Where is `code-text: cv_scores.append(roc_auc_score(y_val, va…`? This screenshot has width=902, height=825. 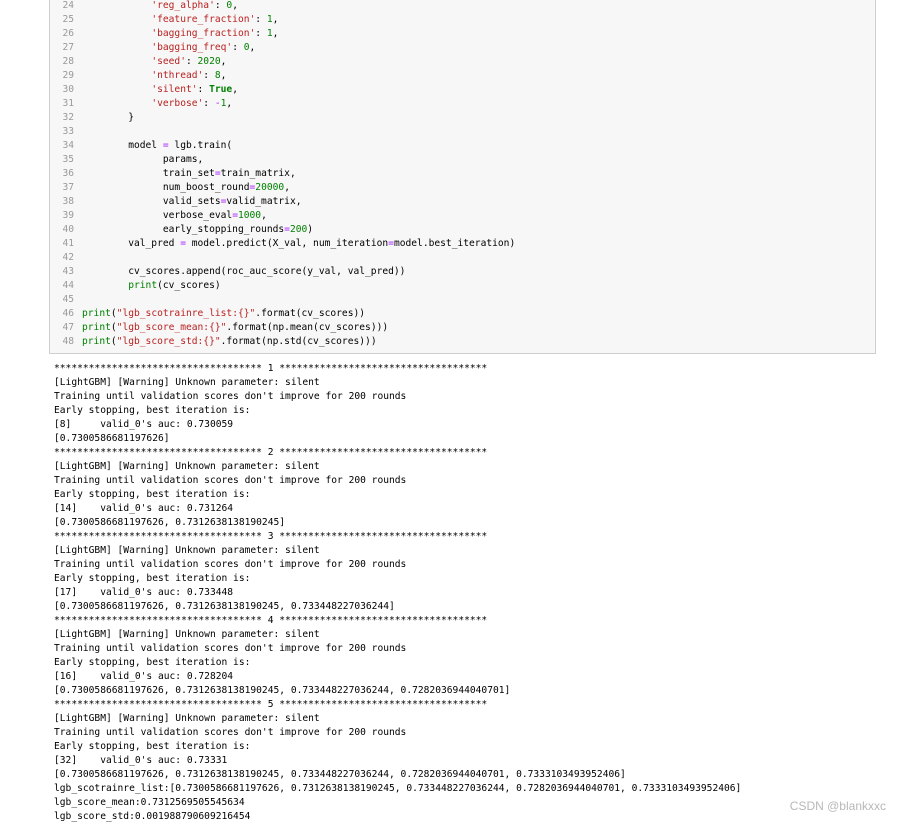 code-text: cv_scores.append(roc_auc_score(y_val, va… is located at coordinates (243, 271).